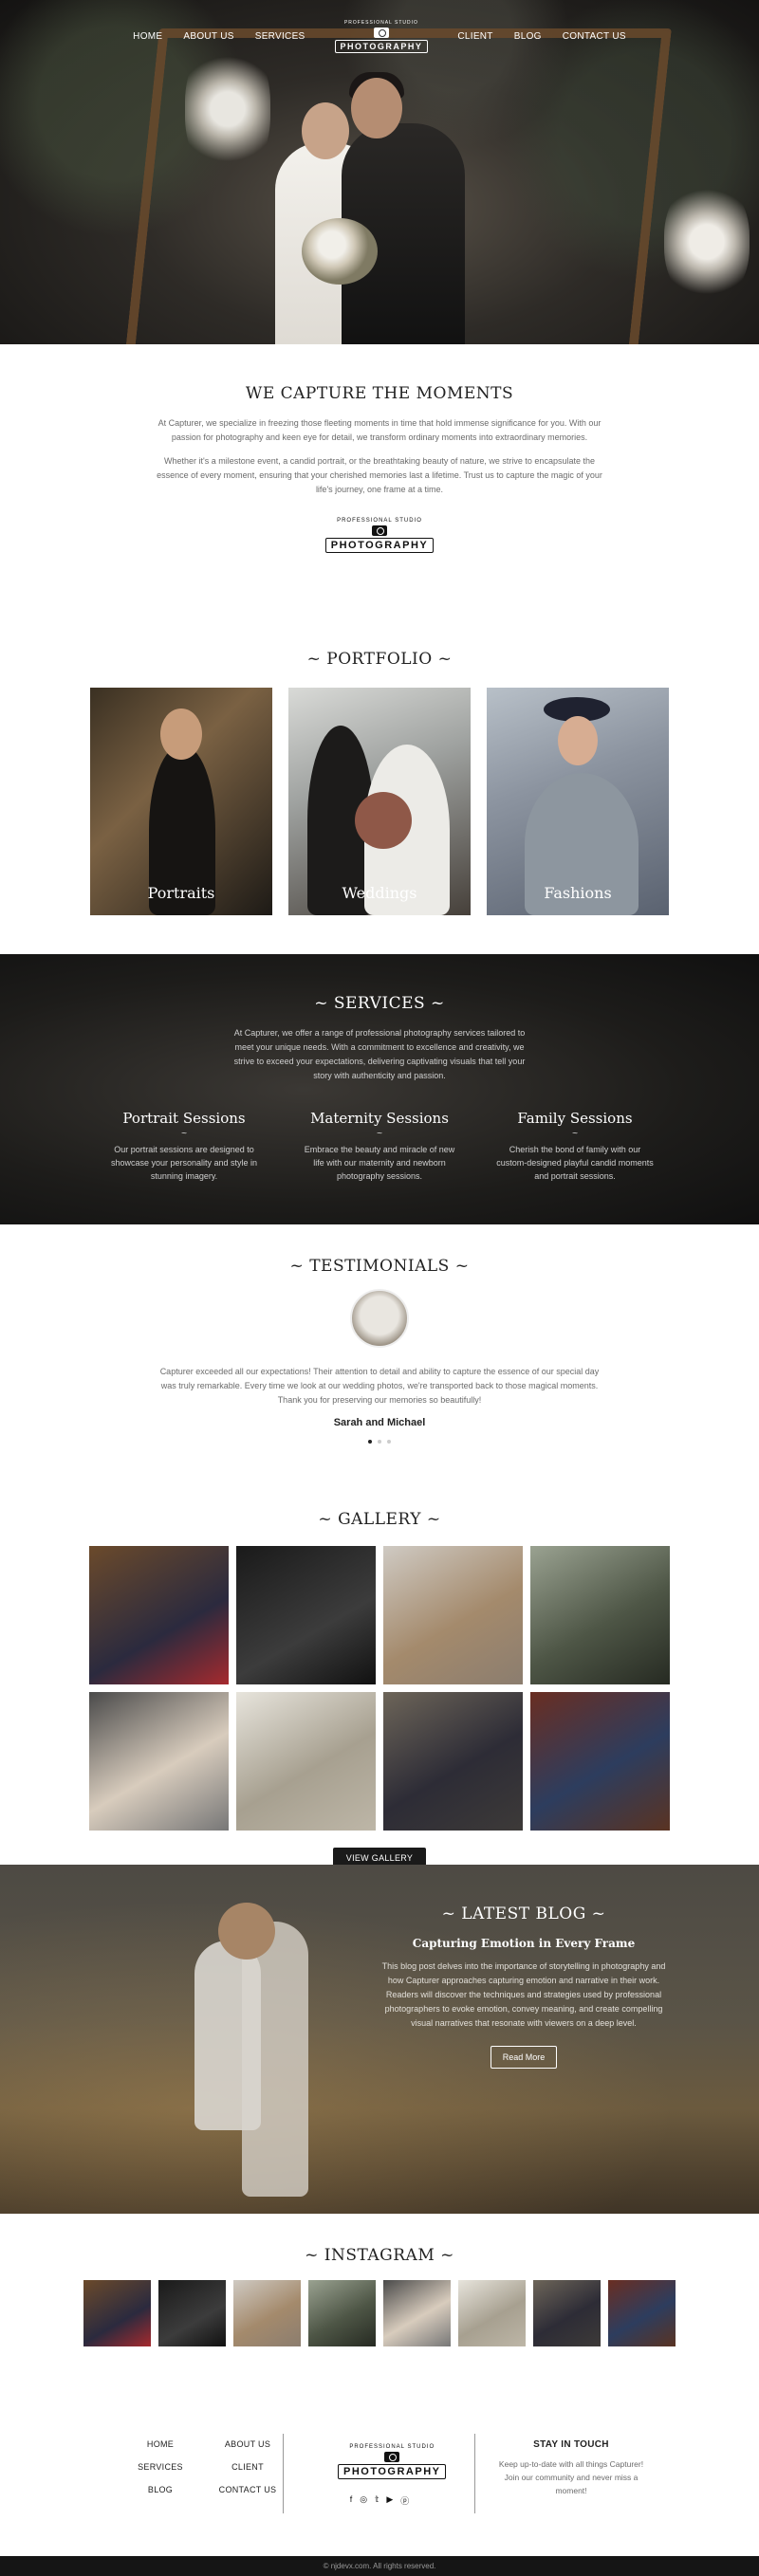  Describe the element at coordinates (595, 36) in the screenshot. I see `nav-contact-us: CONTACT US` at that location.